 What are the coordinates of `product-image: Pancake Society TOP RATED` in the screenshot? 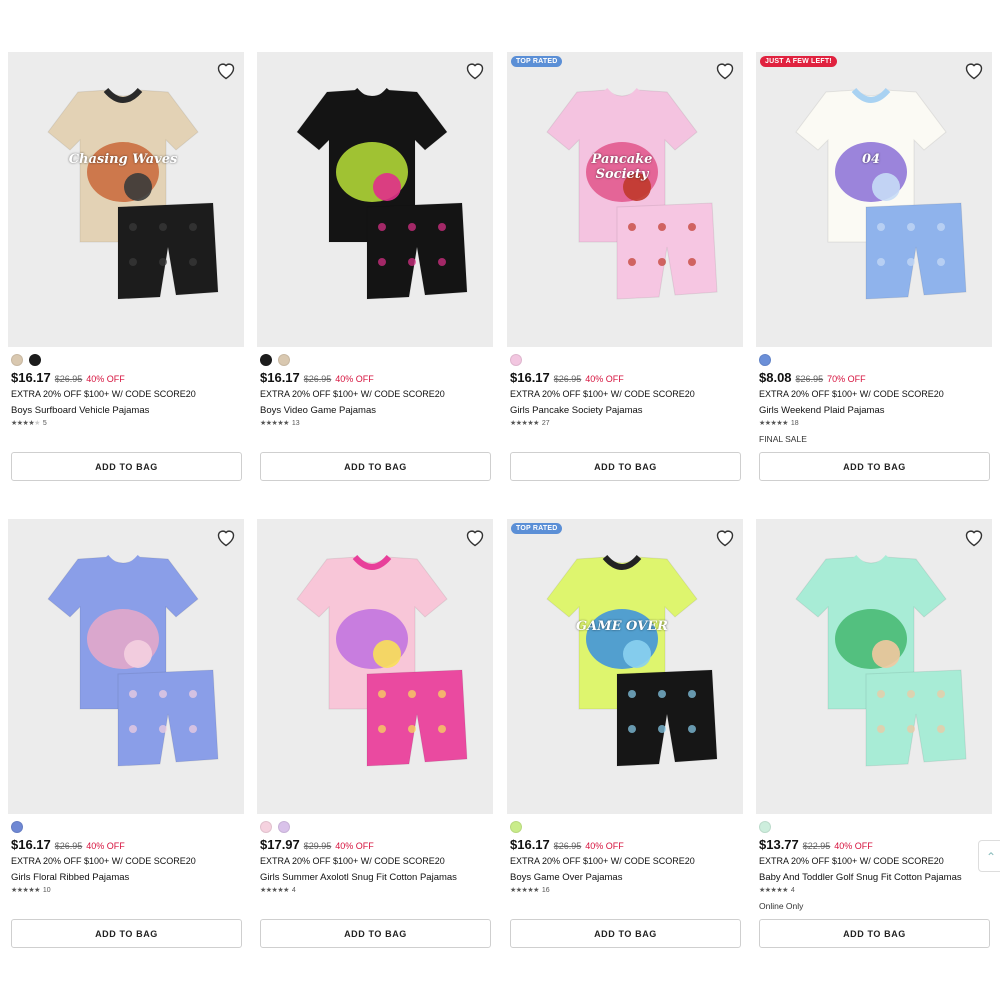 It's located at (625, 199).